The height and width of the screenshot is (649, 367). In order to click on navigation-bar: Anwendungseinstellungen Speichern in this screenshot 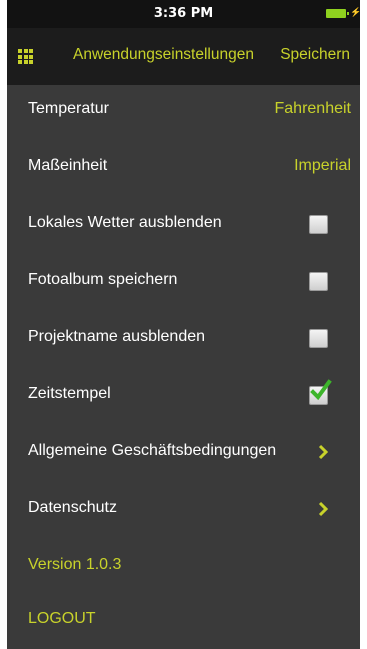, I will do `click(183, 56)`.